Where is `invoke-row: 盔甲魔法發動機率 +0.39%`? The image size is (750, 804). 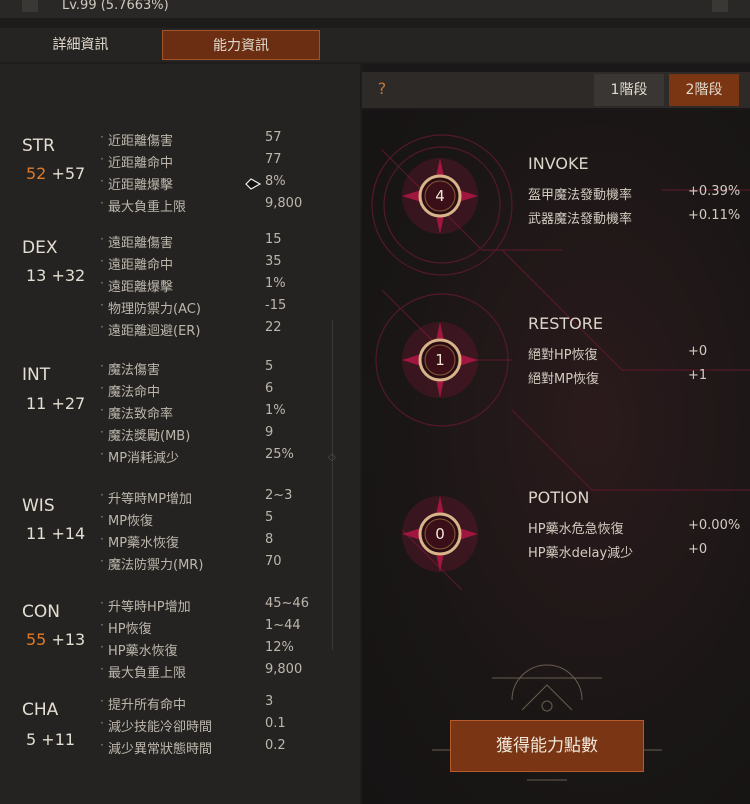
invoke-row: 盔甲魔法發動機率 +0.39% is located at coordinates (634, 193).